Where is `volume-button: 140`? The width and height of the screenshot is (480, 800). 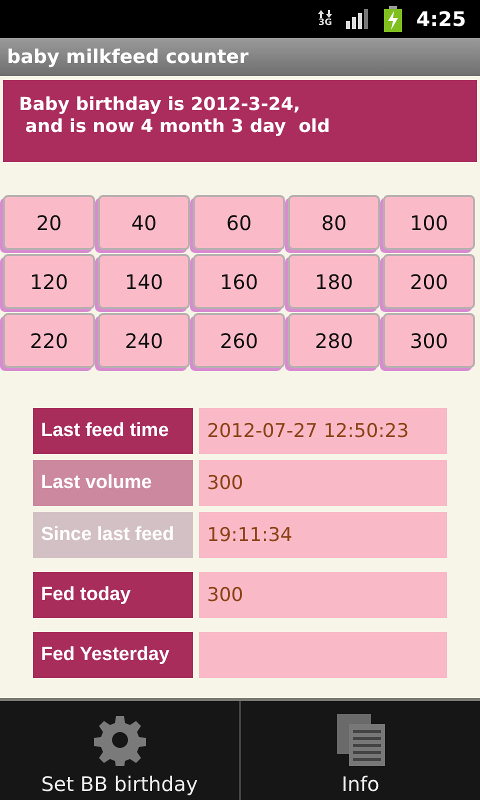 volume-button: 140 is located at coordinates (144, 281).